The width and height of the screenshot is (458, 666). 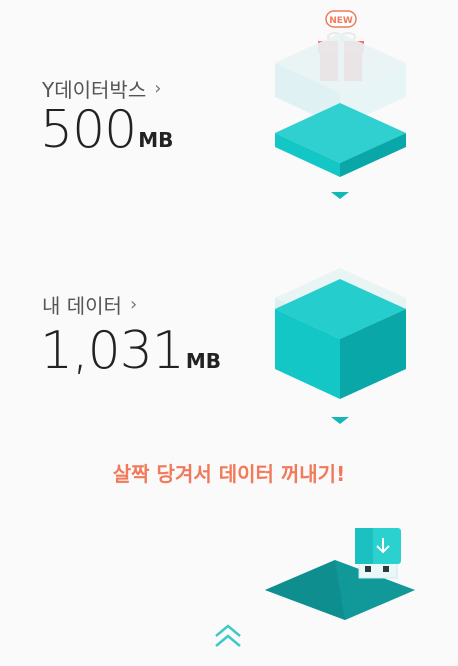 I want to click on pull-up-chevron-icon, so click(x=228, y=636).